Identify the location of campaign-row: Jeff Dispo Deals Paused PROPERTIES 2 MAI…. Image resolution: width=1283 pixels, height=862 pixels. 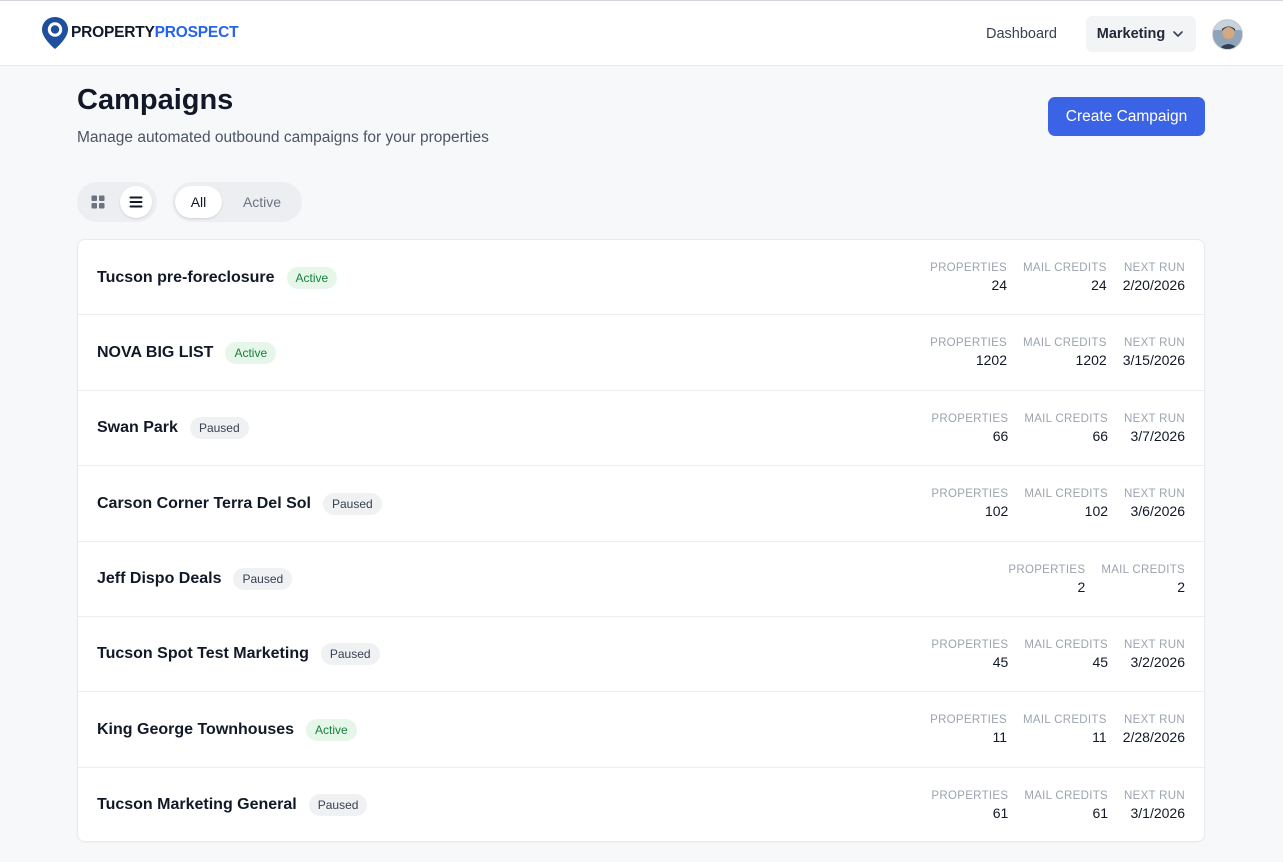
(641, 579).